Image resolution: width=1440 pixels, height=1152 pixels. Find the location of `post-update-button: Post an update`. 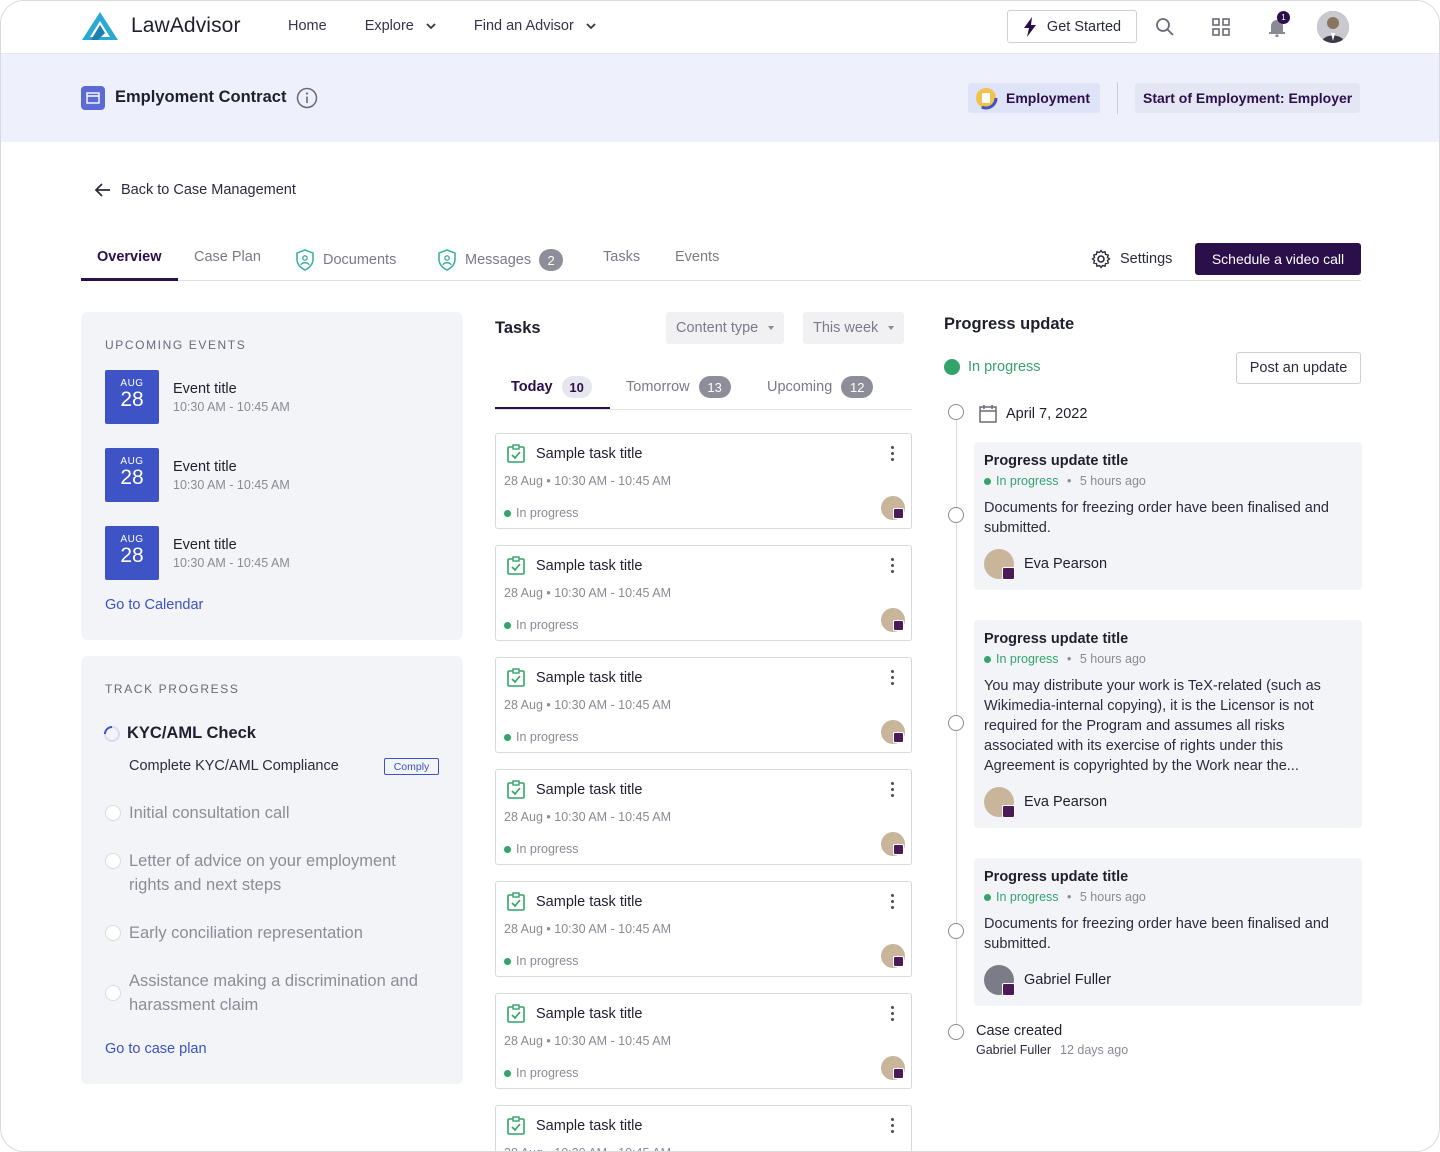

post-update-button: Post an update is located at coordinates (1298, 368).